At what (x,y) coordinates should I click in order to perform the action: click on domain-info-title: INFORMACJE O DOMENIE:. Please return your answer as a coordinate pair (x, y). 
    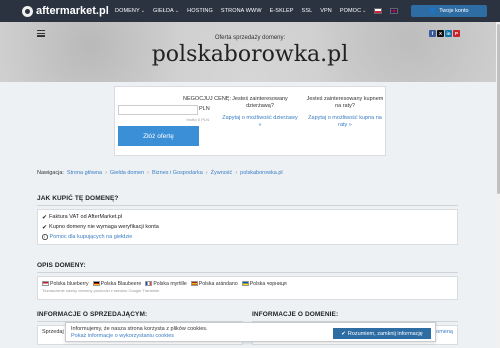
    Looking at the image, I should click on (295, 314).